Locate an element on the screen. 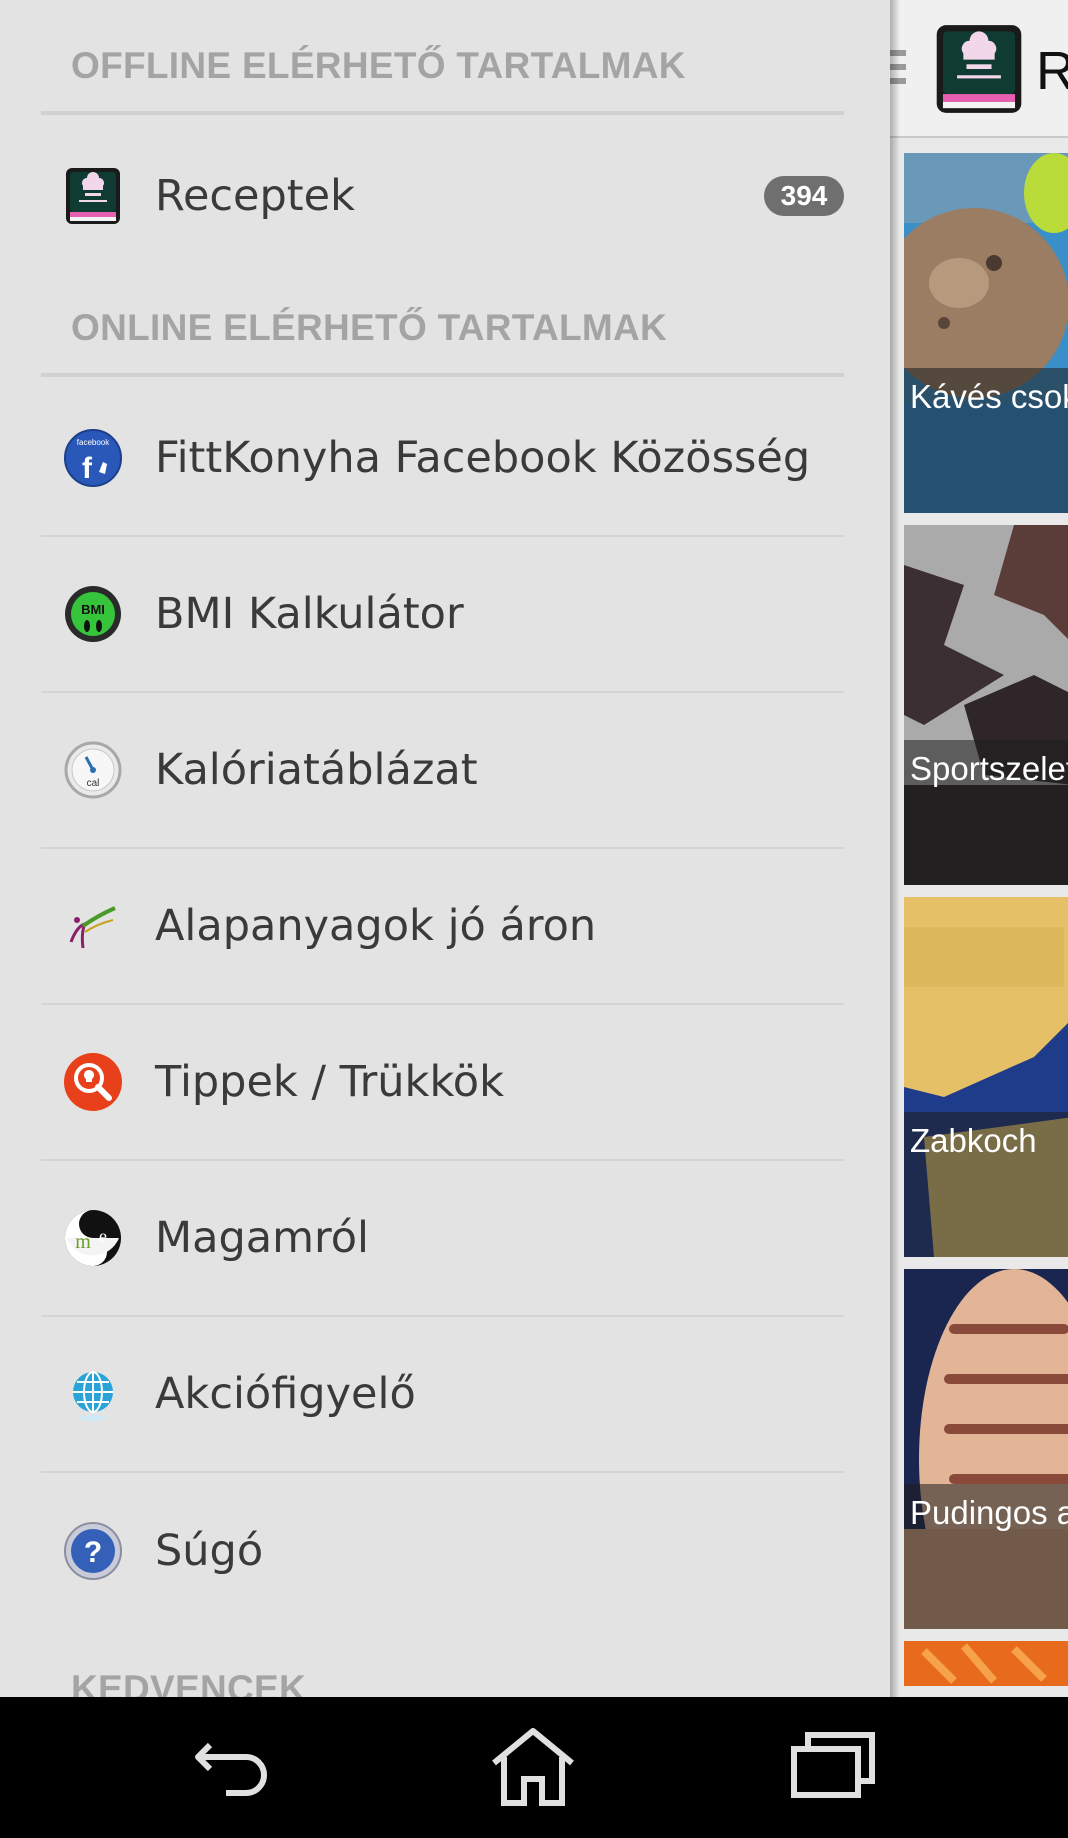  drawer-item-label: Súgó is located at coordinates (209, 1551).